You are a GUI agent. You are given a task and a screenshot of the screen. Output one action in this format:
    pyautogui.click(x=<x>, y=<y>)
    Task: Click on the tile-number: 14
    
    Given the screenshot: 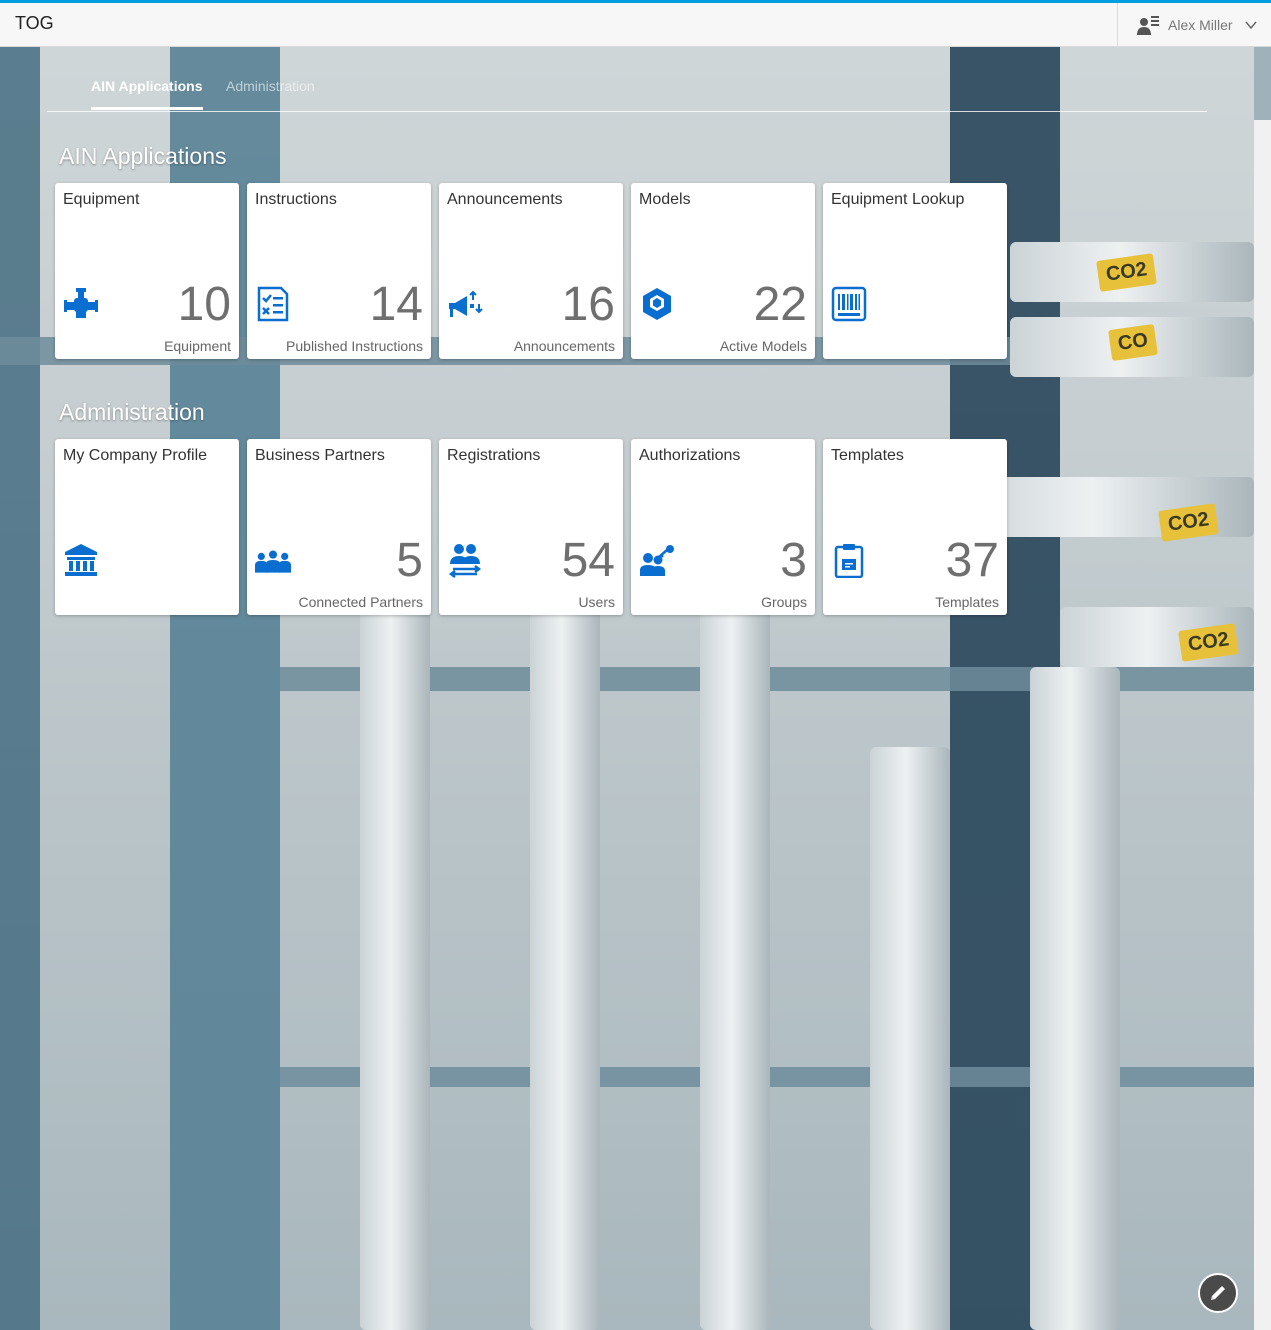 What is the action you would take?
    pyautogui.click(x=396, y=304)
    